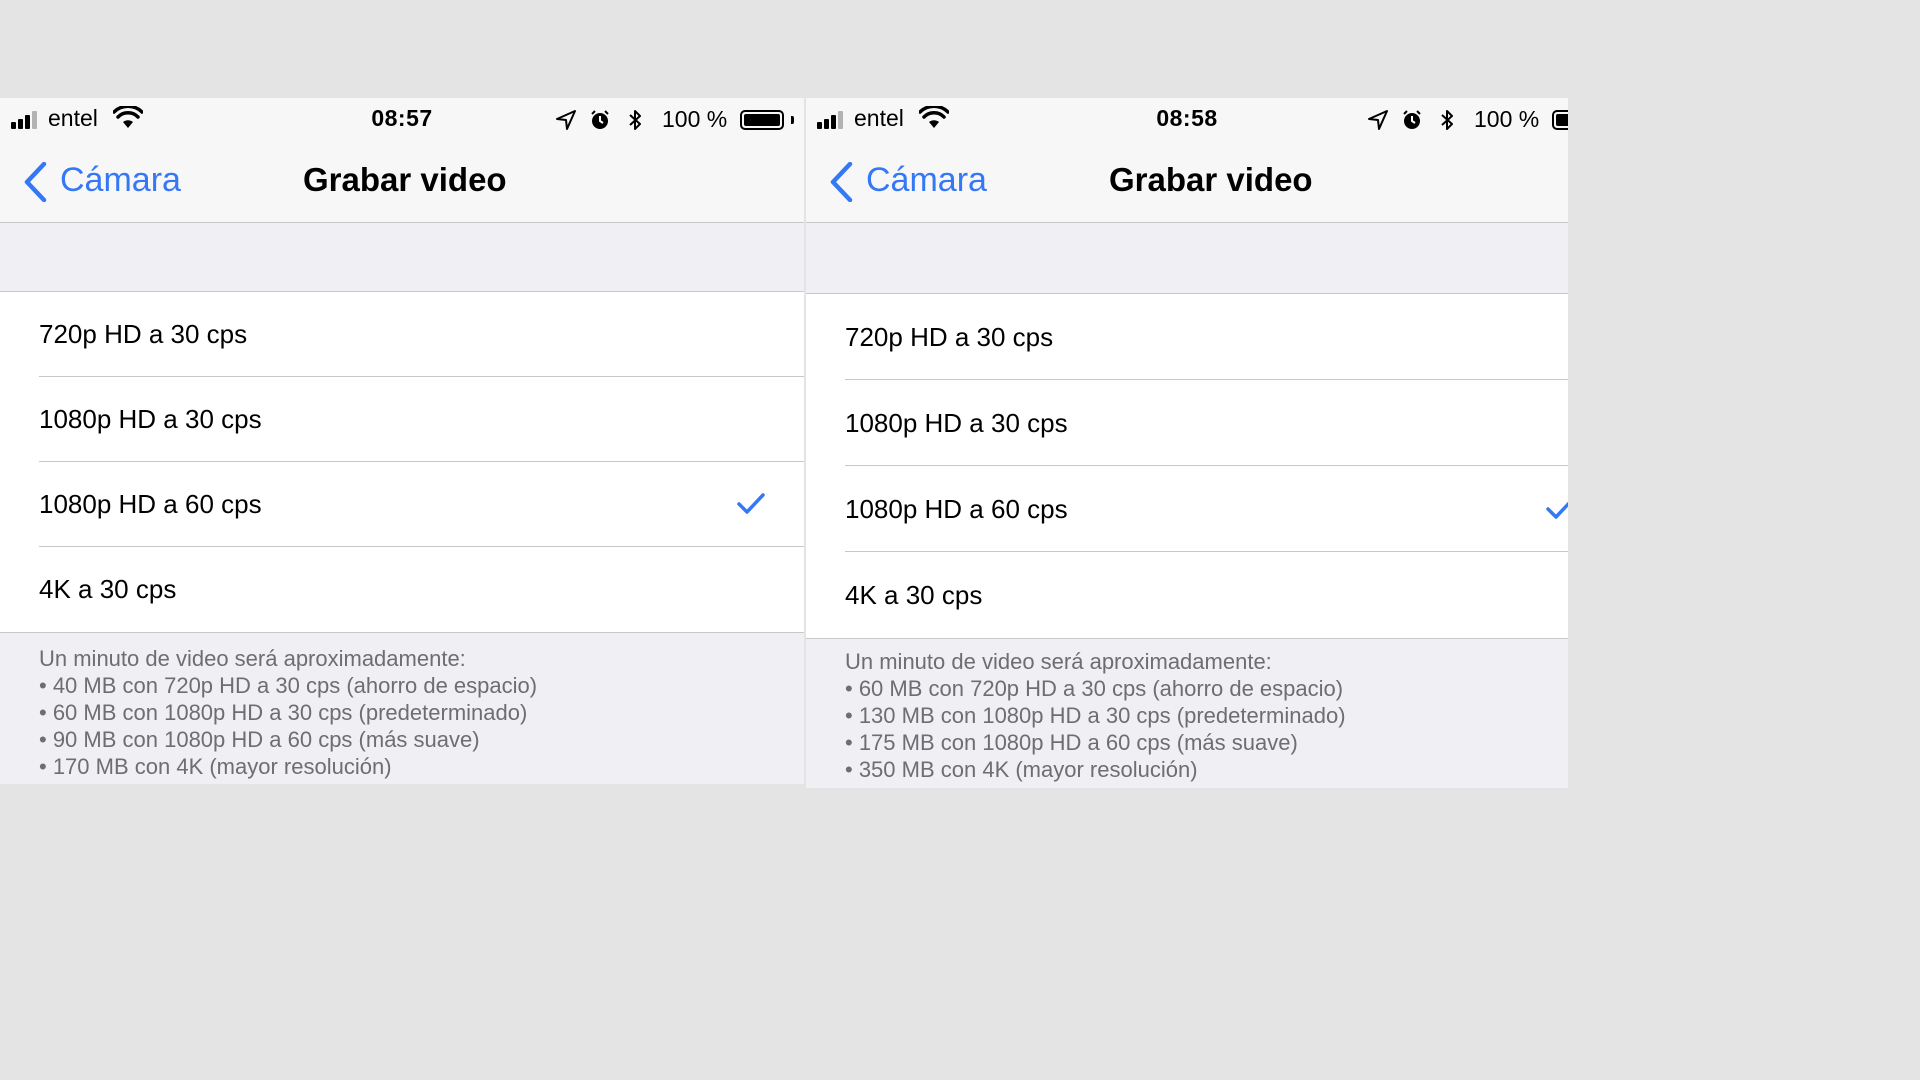  Describe the element at coordinates (1021, 769) in the screenshot. I see `footer-item: • 350 MB con 4K (mayor resolución)` at that location.